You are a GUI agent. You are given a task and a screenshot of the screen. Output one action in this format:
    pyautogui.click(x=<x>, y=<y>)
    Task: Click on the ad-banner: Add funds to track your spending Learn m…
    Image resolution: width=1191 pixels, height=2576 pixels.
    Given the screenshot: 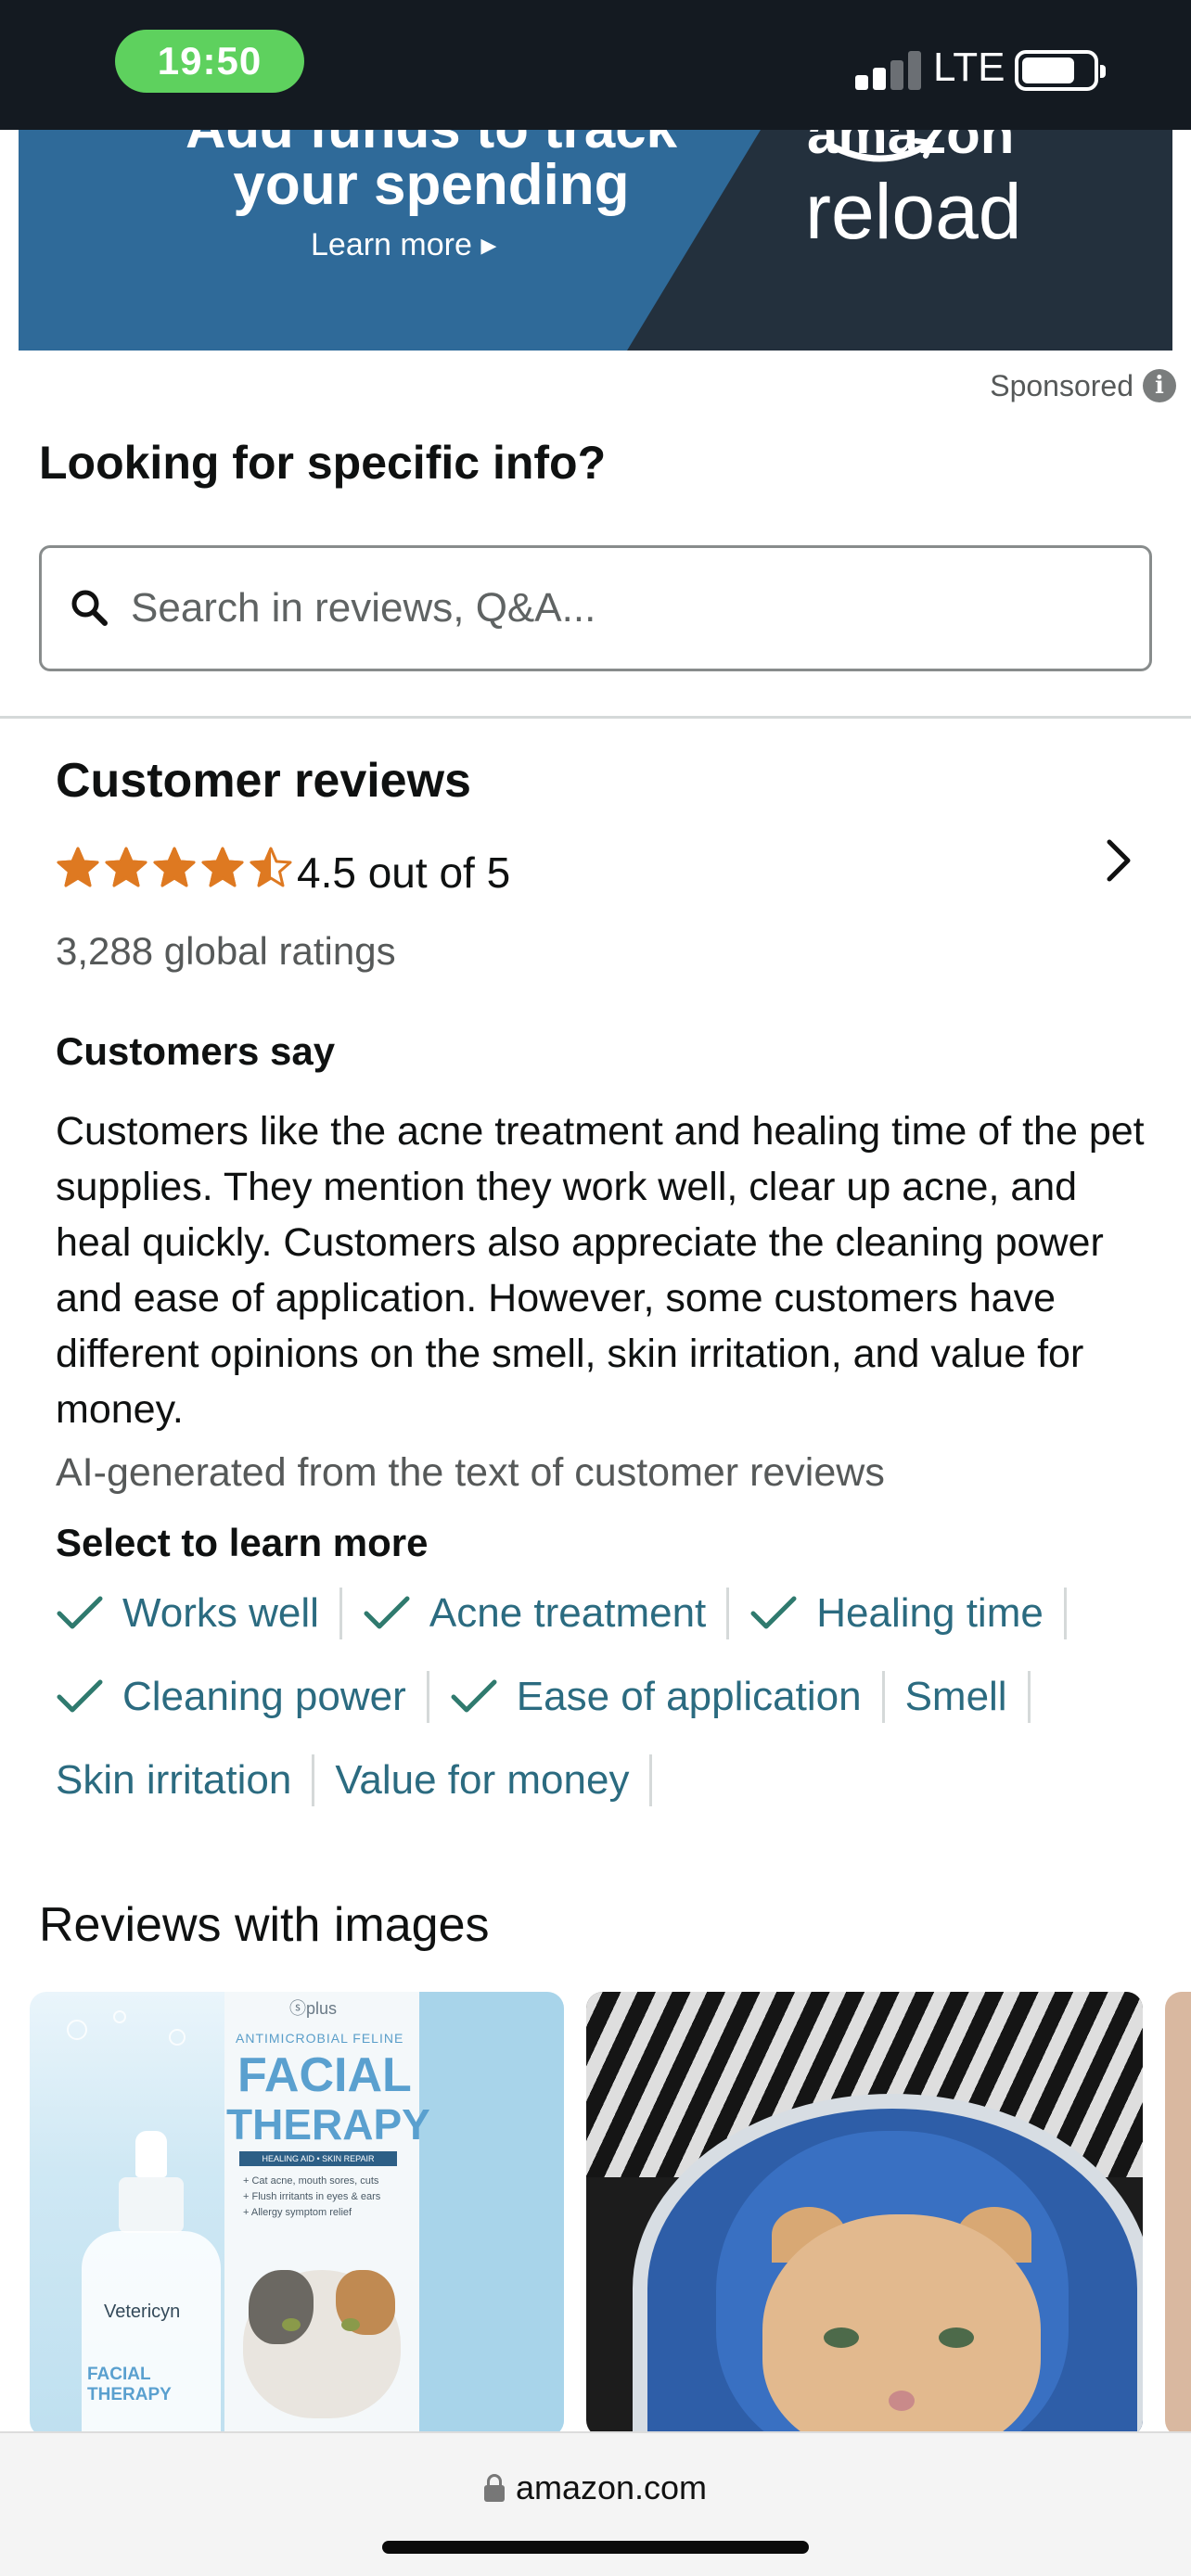 What is the action you would take?
    pyautogui.click(x=595, y=241)
    